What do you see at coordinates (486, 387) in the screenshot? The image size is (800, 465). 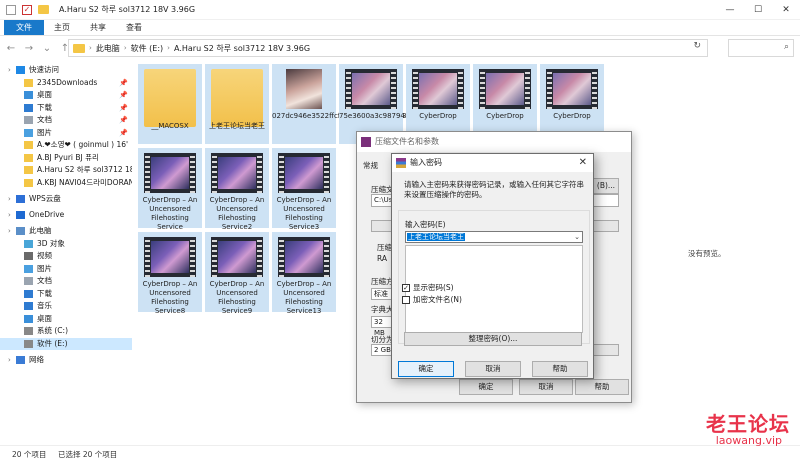 I see `archive-ok-button: 确定` at bounding box center [486, 387].